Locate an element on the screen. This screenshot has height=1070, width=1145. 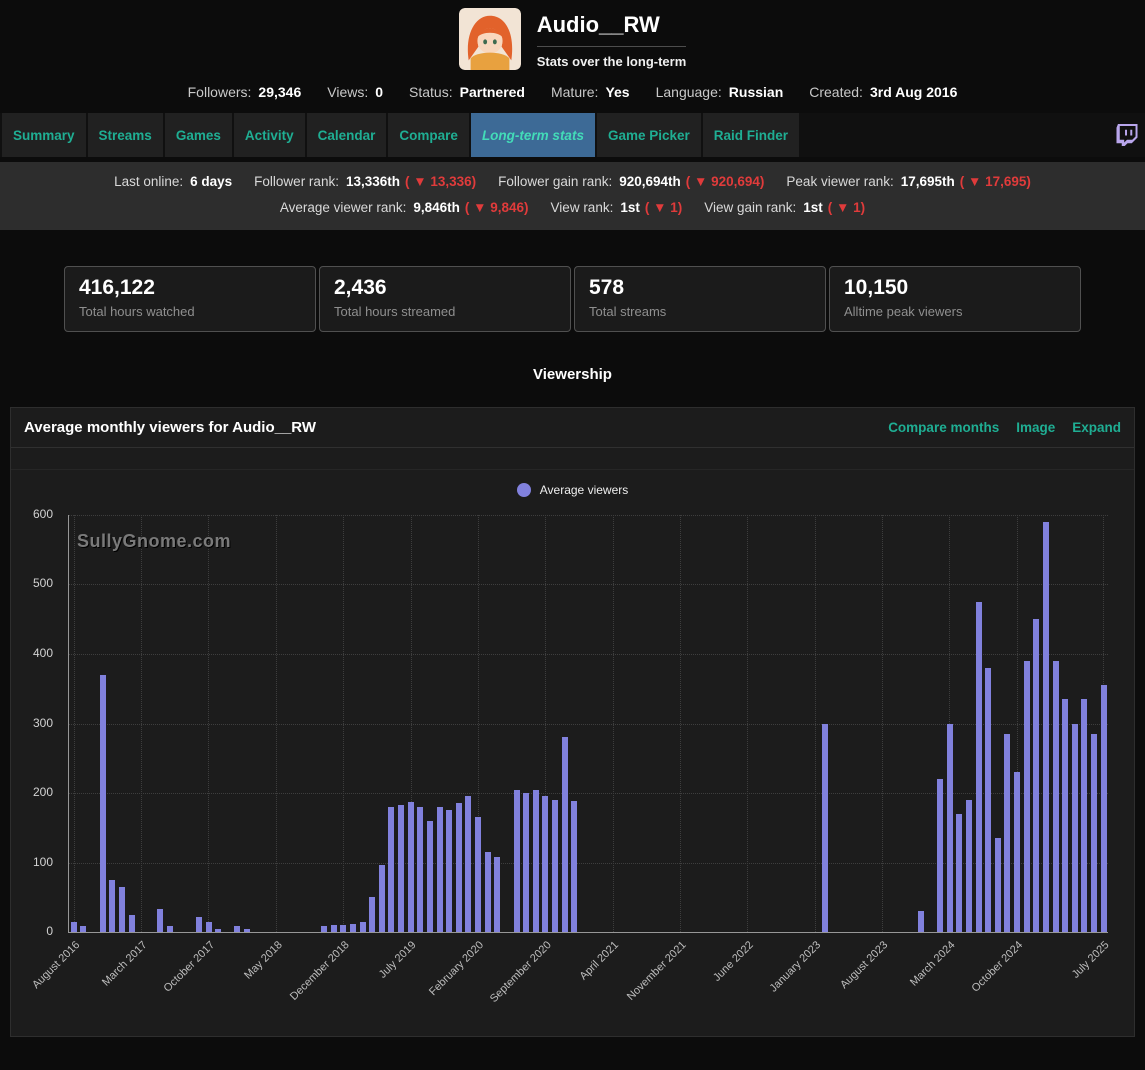
tab-compare: Compare is located at coordinates (428, 135).